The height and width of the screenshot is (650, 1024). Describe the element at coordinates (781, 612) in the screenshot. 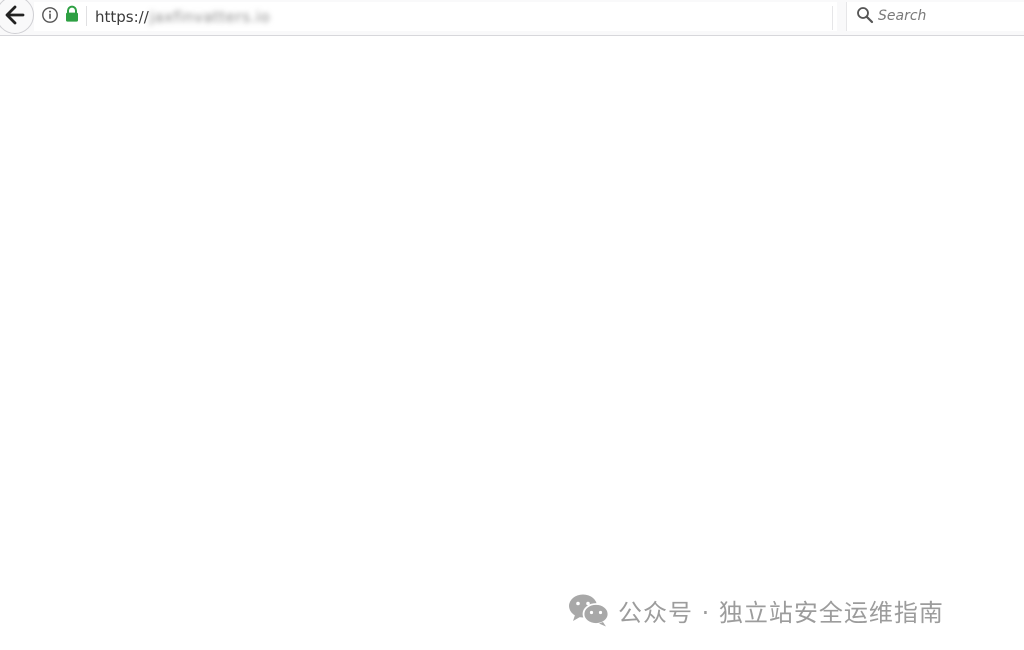

I see `watermark-text: 公众号 · 独立站安全运维指南` at that location.